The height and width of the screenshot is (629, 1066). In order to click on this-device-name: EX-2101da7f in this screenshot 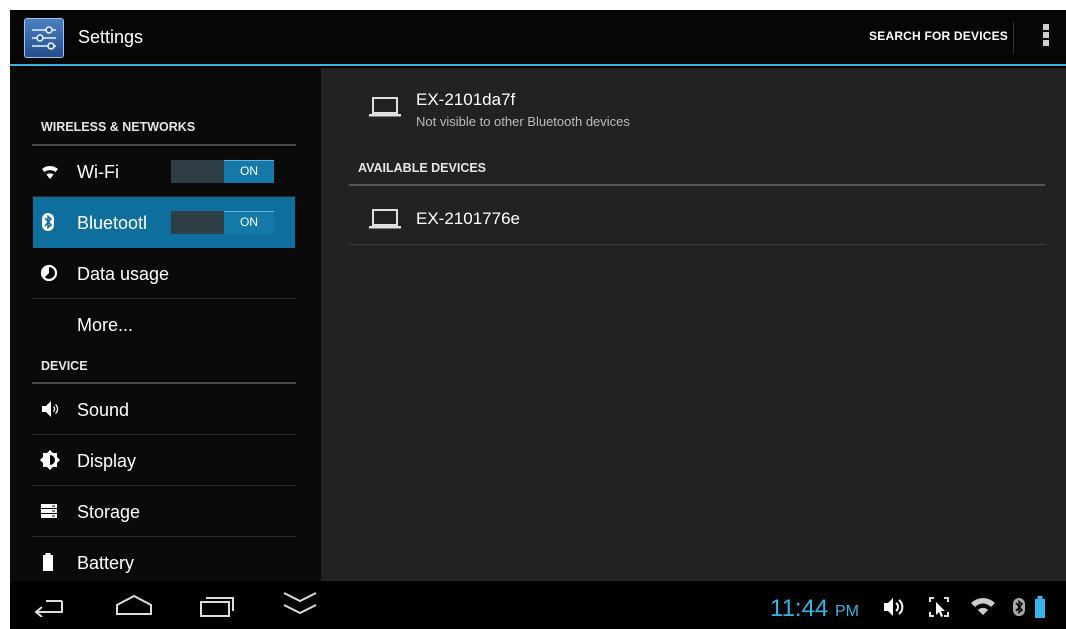, I will do `click(466, 99)`.